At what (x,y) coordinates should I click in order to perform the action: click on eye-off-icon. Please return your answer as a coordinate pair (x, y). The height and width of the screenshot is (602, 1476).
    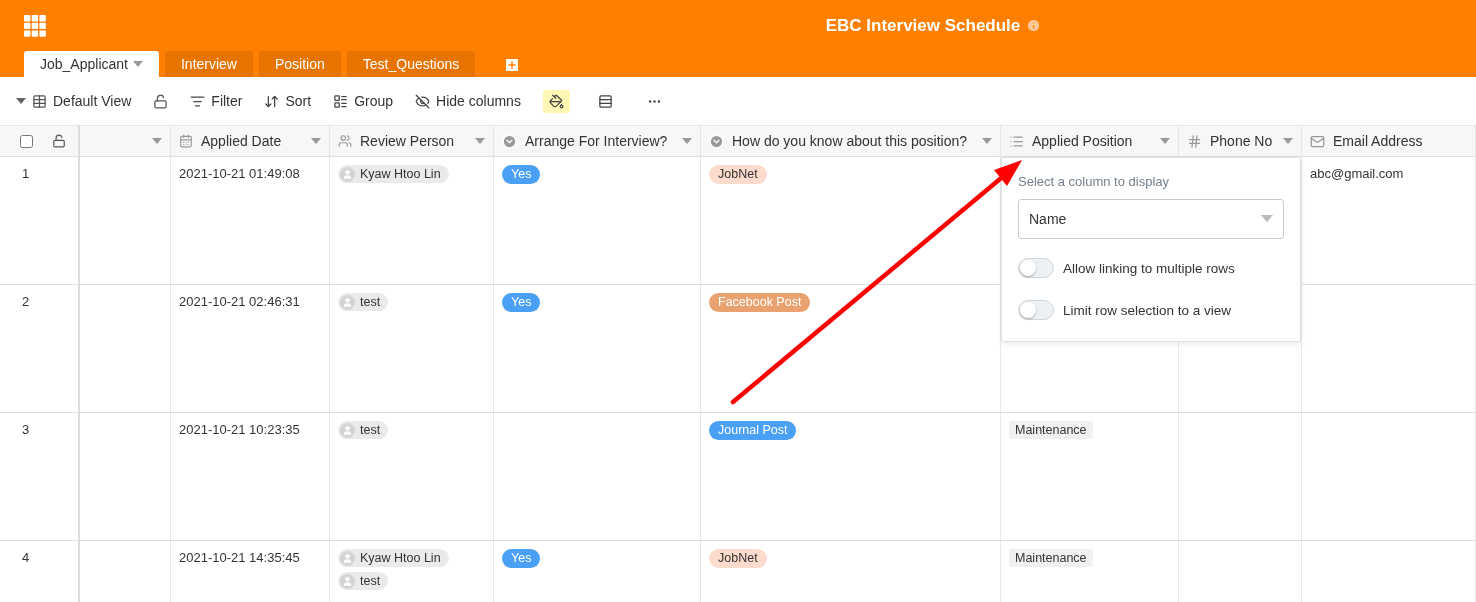
    Looking at the image, I should click on (423, 101).